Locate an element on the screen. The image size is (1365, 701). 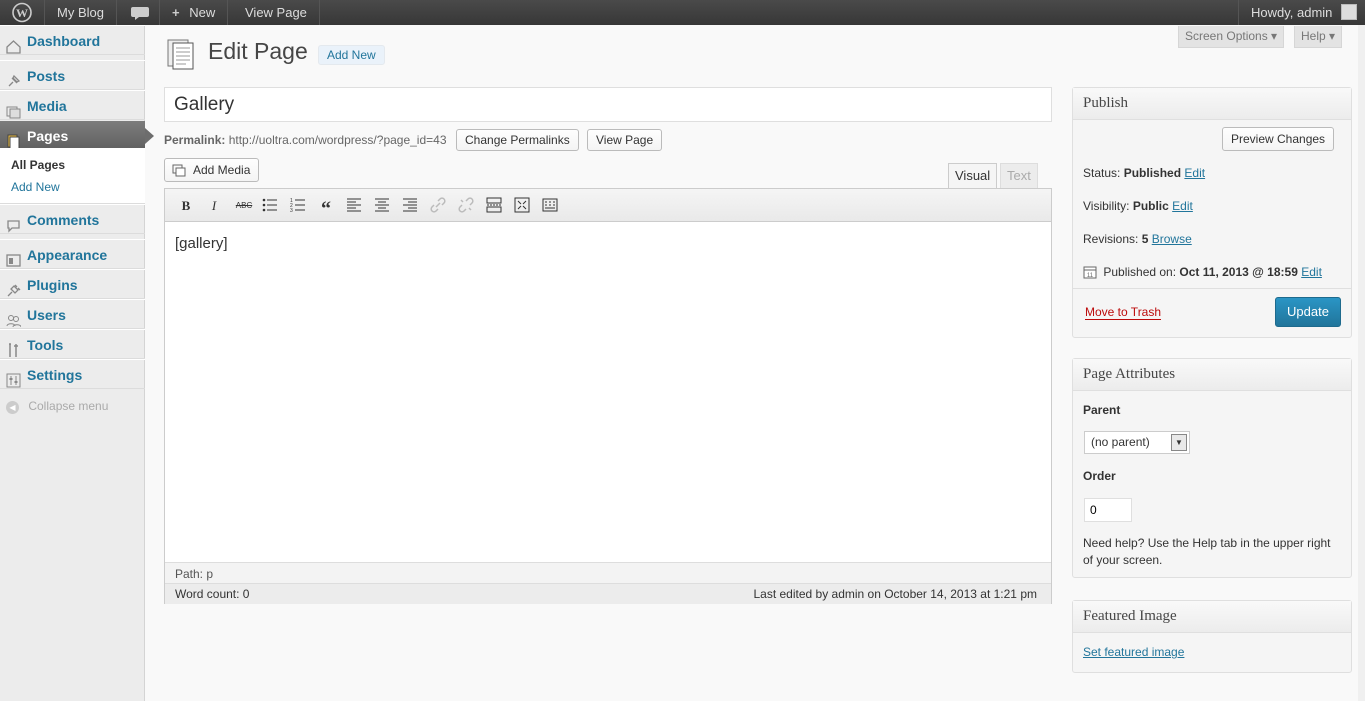
menu-label: Users is located at coordinates (46, 315).